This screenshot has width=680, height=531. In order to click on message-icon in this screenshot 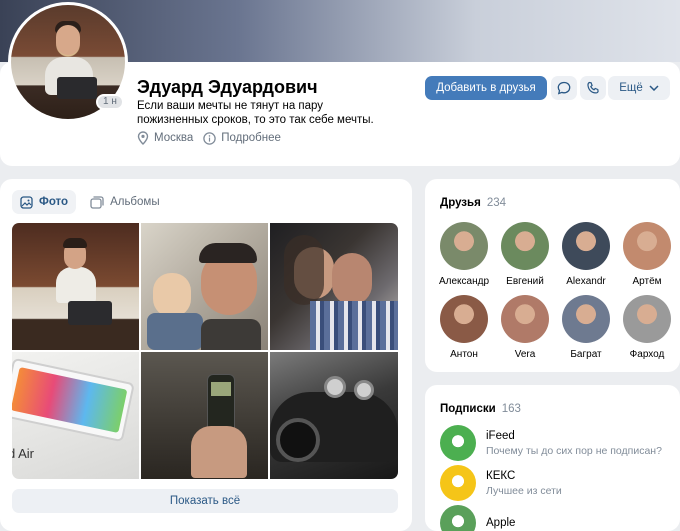, I will do `click(564, 88)`.